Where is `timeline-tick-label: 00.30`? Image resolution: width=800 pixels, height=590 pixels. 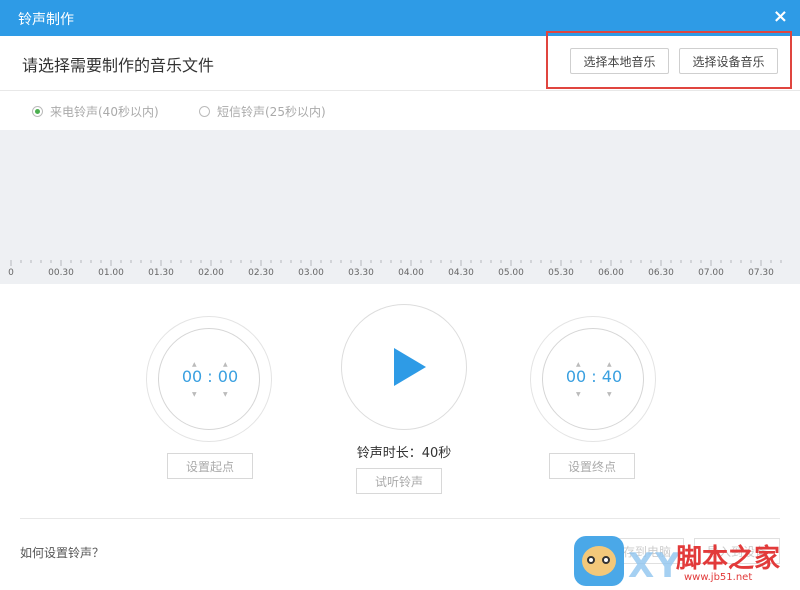 timeline-tick-label: 00.30 is located at coordinates (61, 273).